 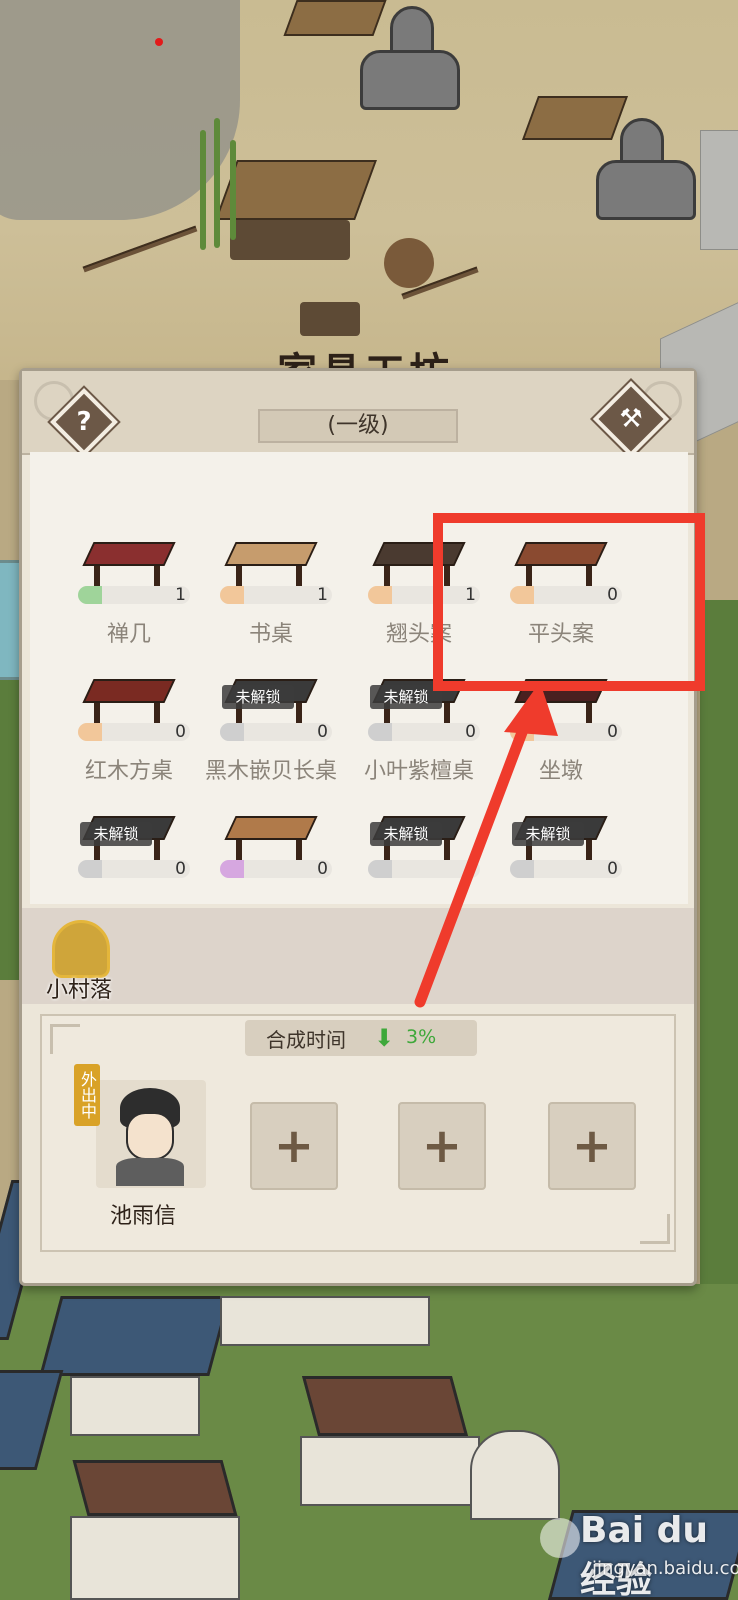 What do you see at coordinates (325, 1321) in the screenshot?
I see `courtyard-wall` at bounding box center [325, 1321].